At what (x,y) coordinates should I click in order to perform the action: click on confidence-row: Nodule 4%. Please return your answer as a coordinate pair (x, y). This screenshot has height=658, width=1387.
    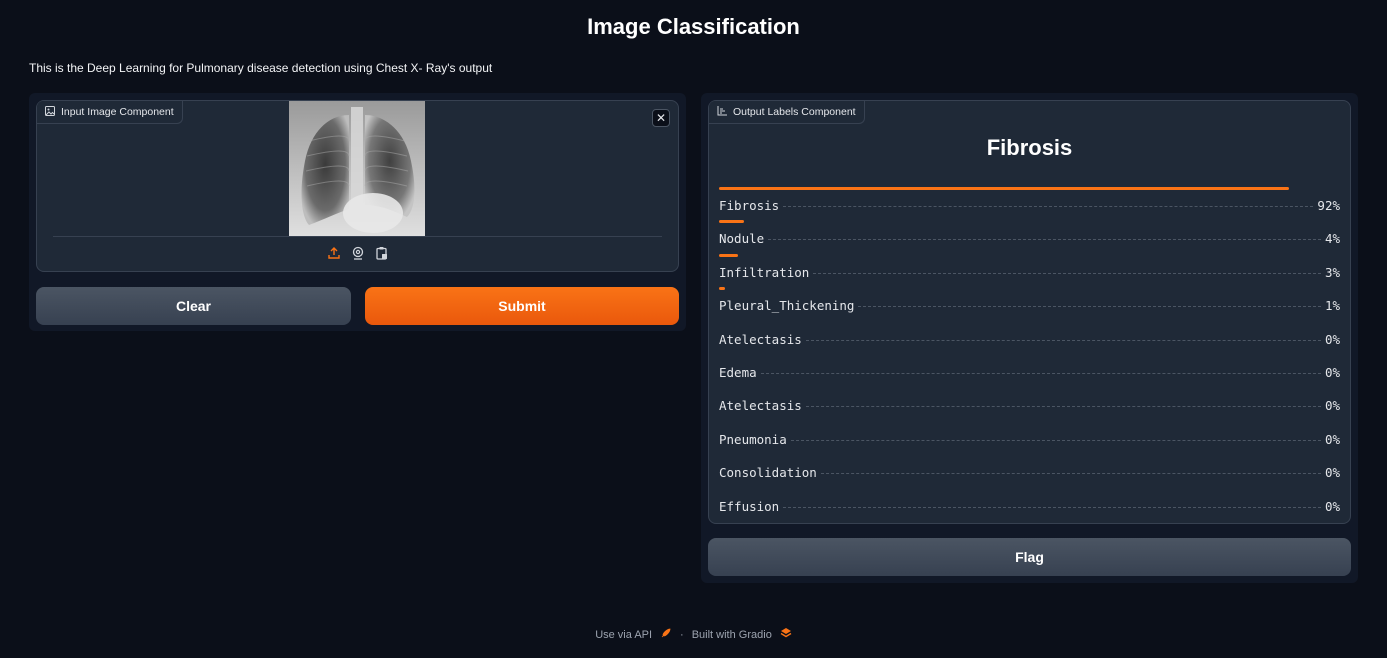
    Looking at the image, I should click on (1029, 235).